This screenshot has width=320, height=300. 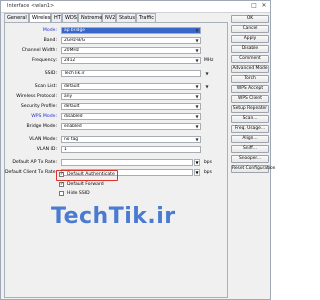 What do you see at coordinates (126, 17) in the screenshot?
I see `tab-status: Status` at bounding box center [126, 17].